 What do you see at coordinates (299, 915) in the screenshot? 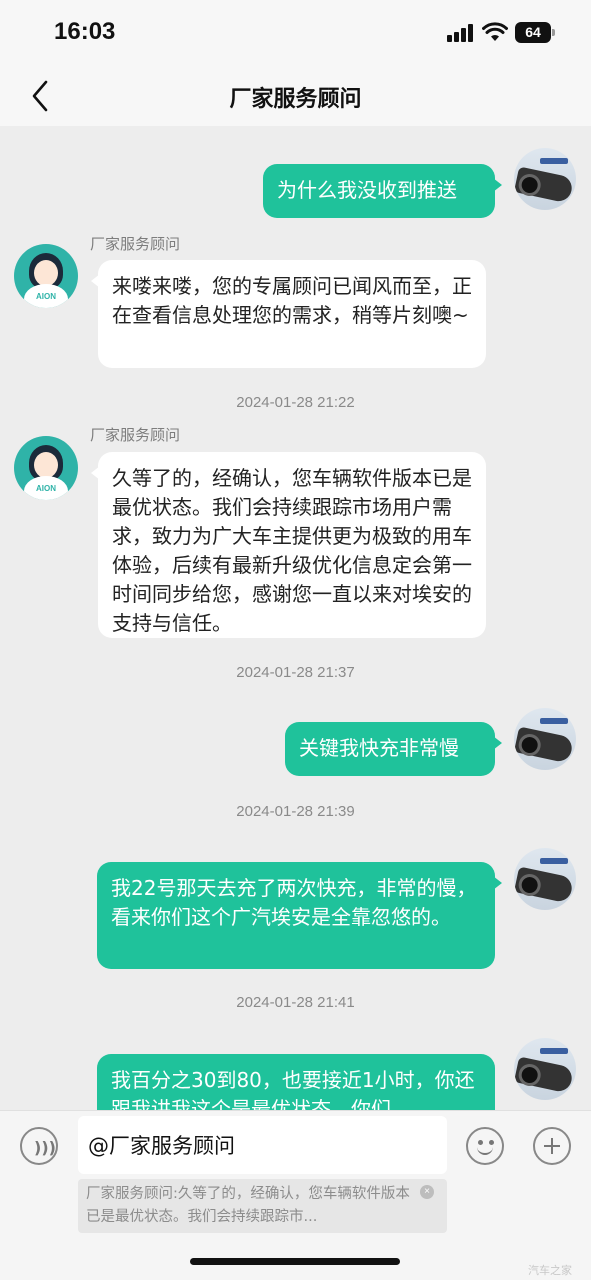
I see `outgoing-message: 我22号那天去充了两次快充，非常的慢，看来你们这个广汽埃安是全靠忽悠的。` at bounding box center [299, 915].